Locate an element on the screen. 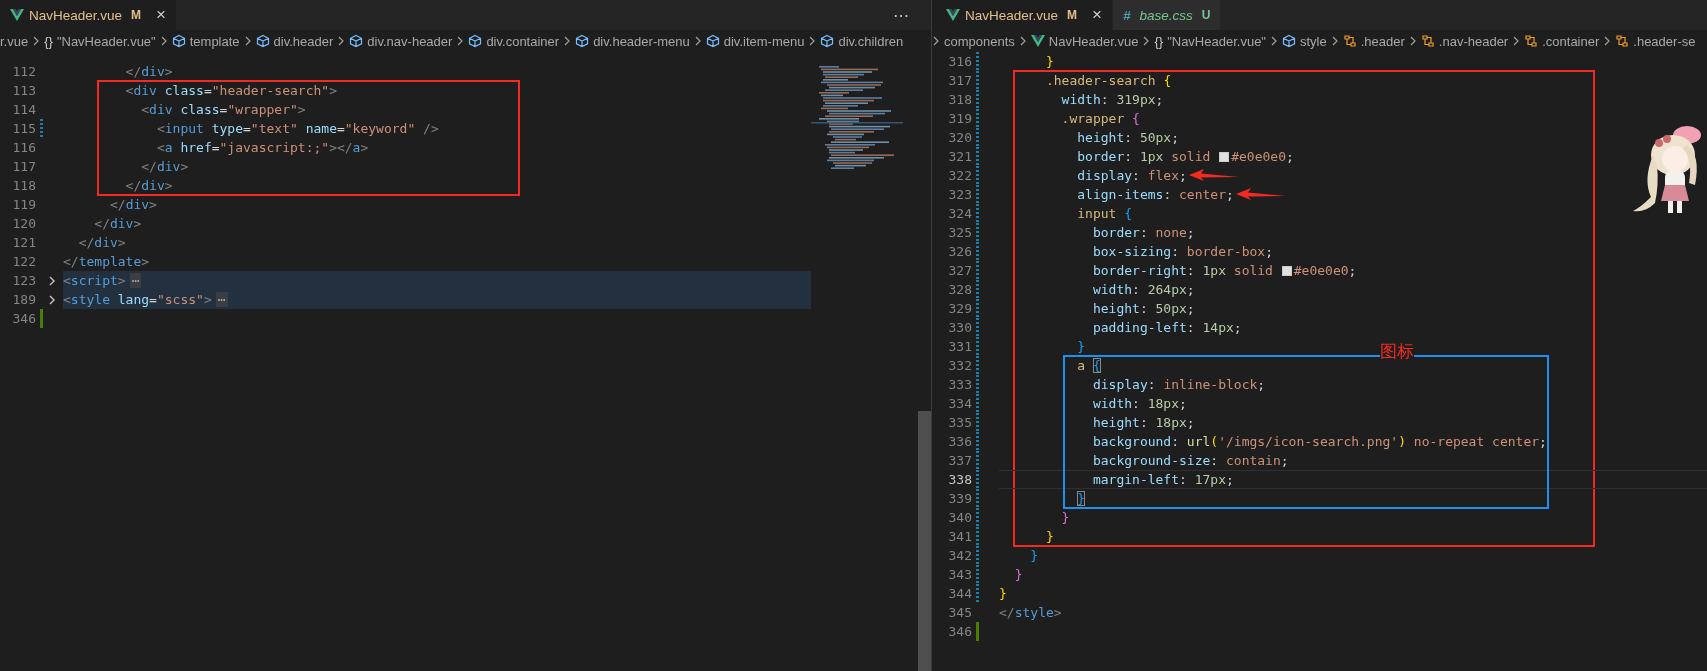  editor-tab: # base.css U is located at coordinates (1167, 15).